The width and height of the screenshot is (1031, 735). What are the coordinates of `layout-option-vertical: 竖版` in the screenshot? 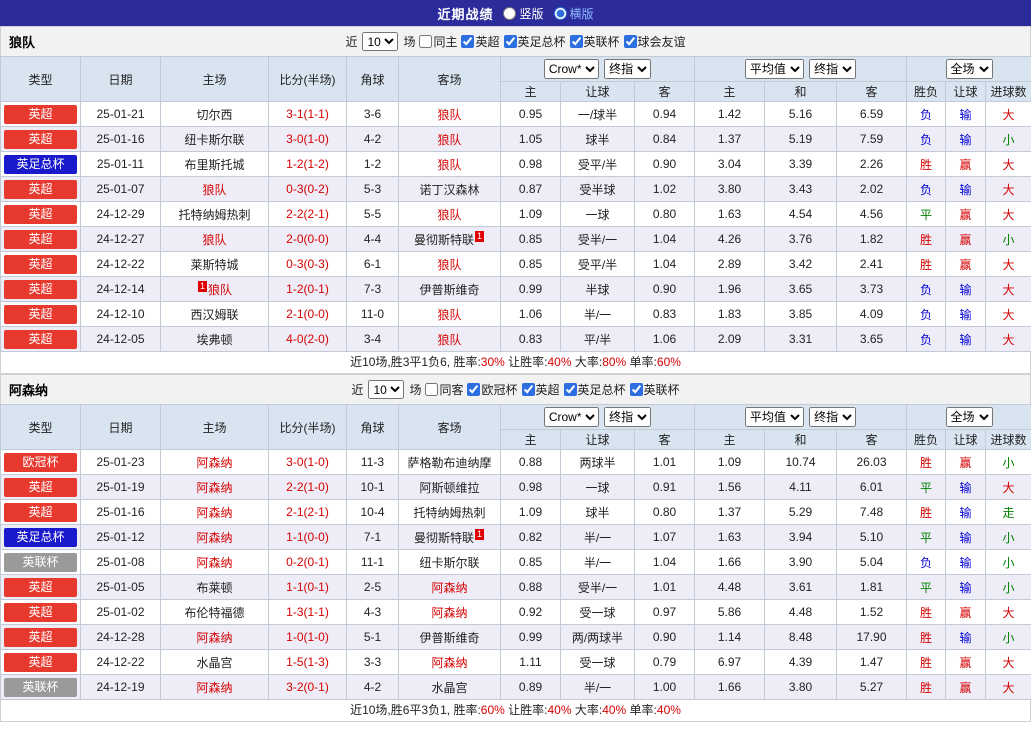 It's located at (523, 13).